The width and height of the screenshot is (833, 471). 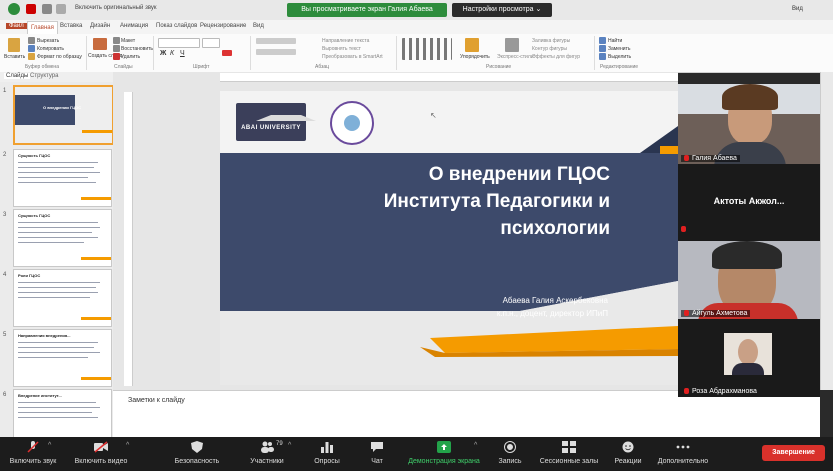 I want to click on share-screen-button: ^ Демонстрация экрана, so click(x=444, y=454).